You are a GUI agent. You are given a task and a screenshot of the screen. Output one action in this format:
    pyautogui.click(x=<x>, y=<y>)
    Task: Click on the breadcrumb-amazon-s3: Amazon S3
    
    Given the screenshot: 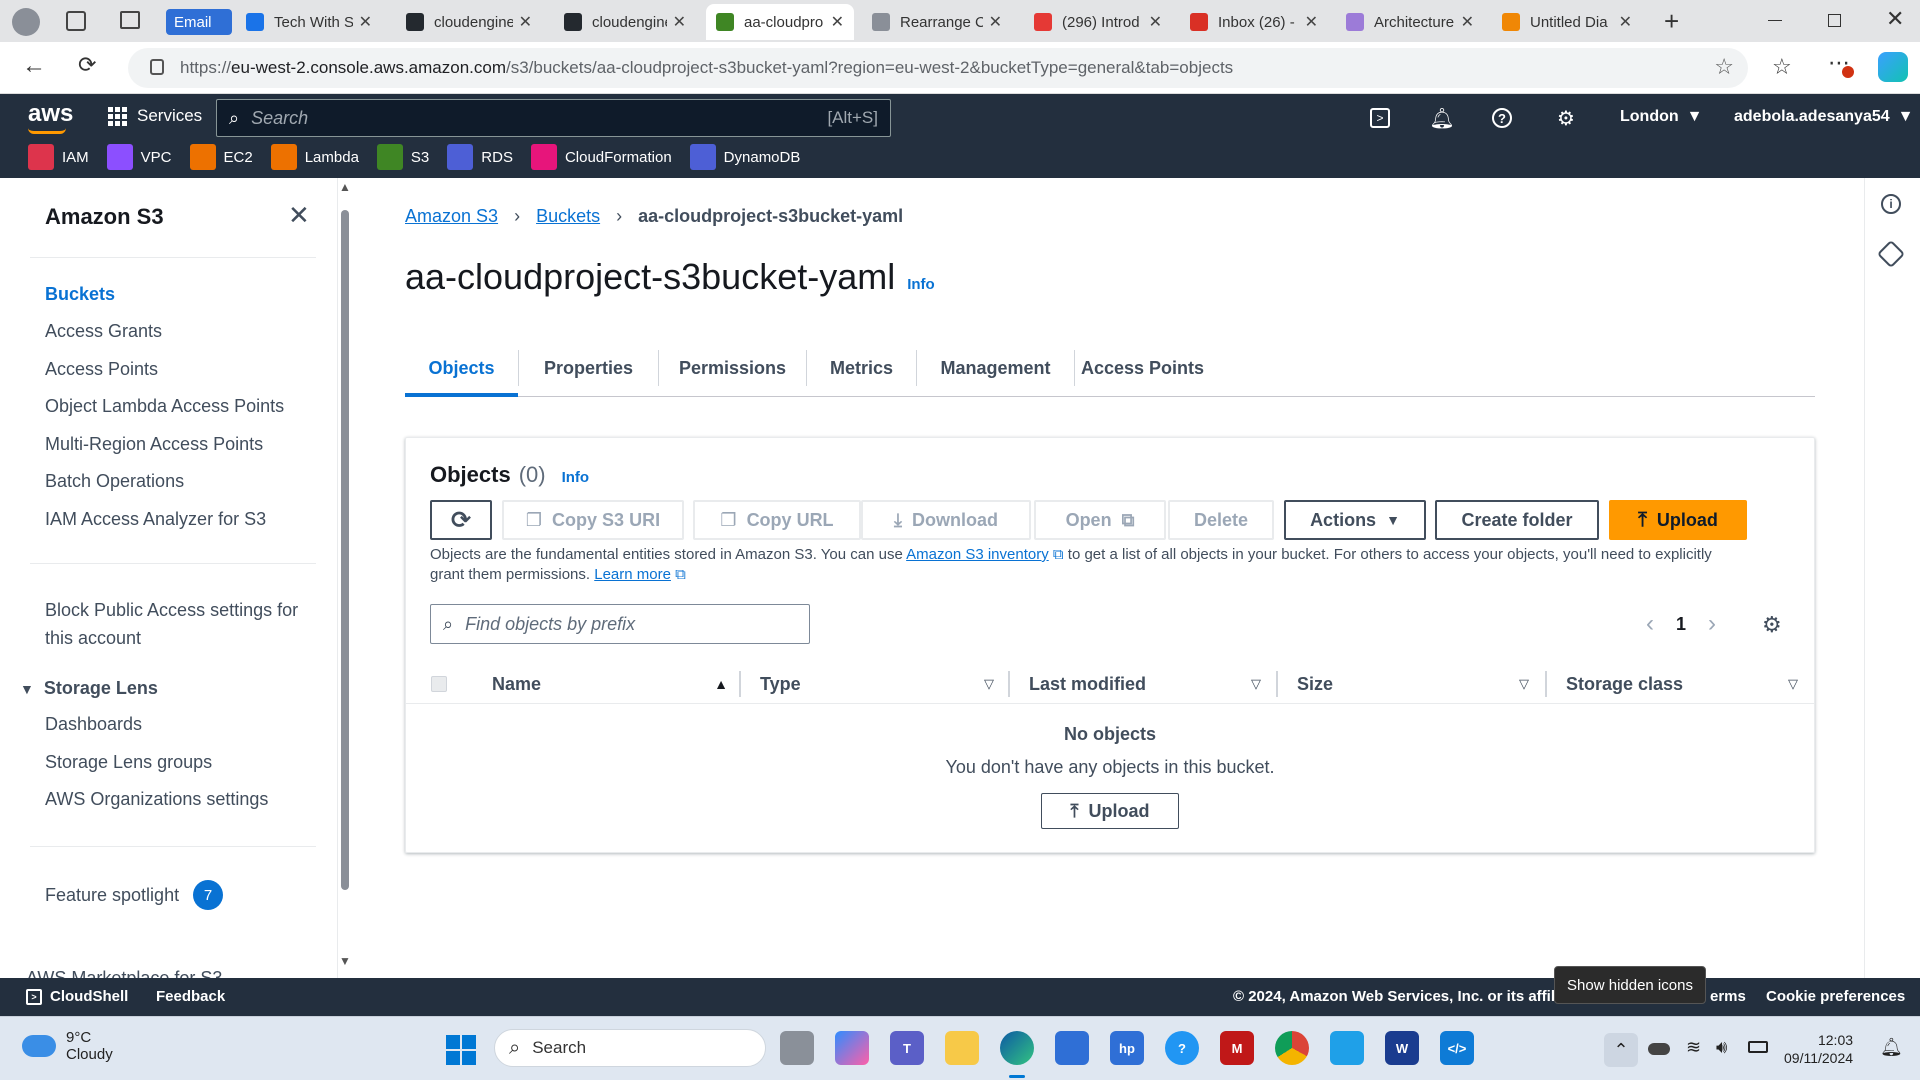 What is the action you would take?
    pyautogui.click(x=451, y=216)
    